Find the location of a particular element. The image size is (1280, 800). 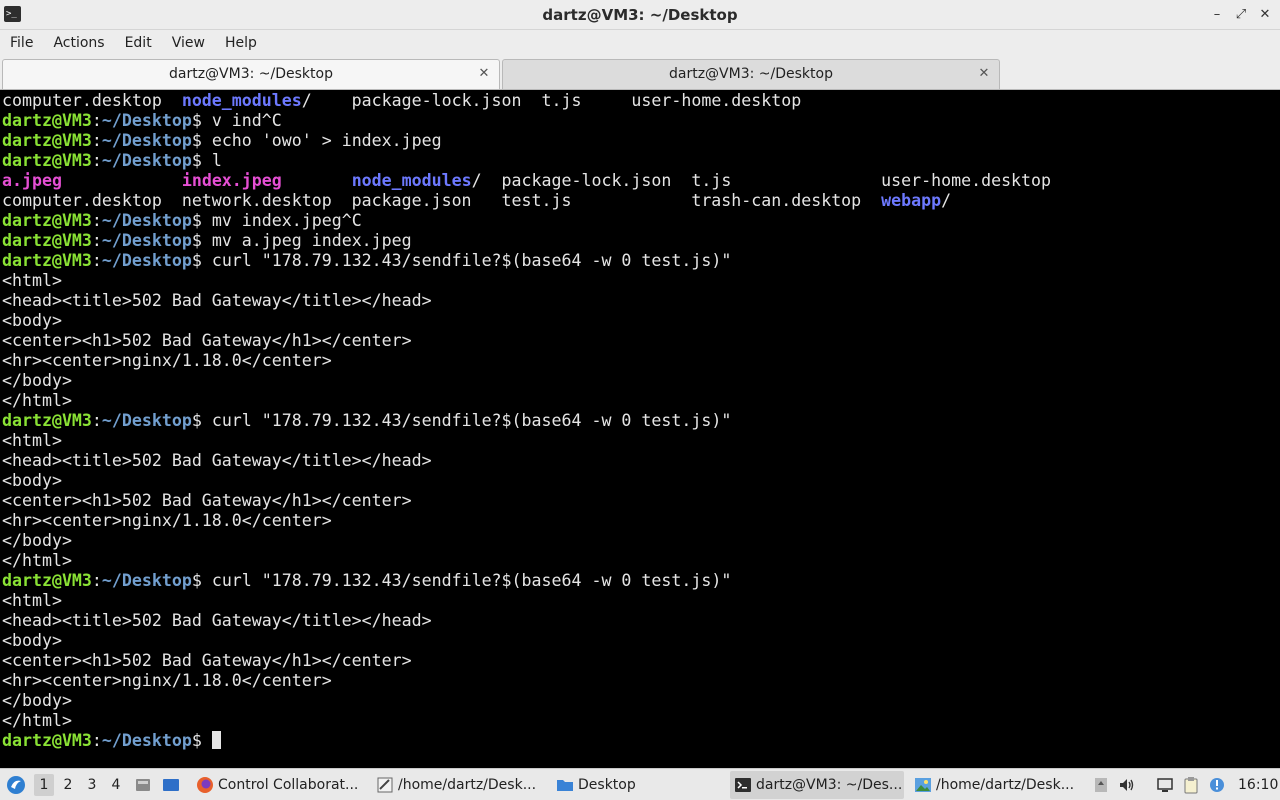

firefox-icon is located at coordinates (205, 785).